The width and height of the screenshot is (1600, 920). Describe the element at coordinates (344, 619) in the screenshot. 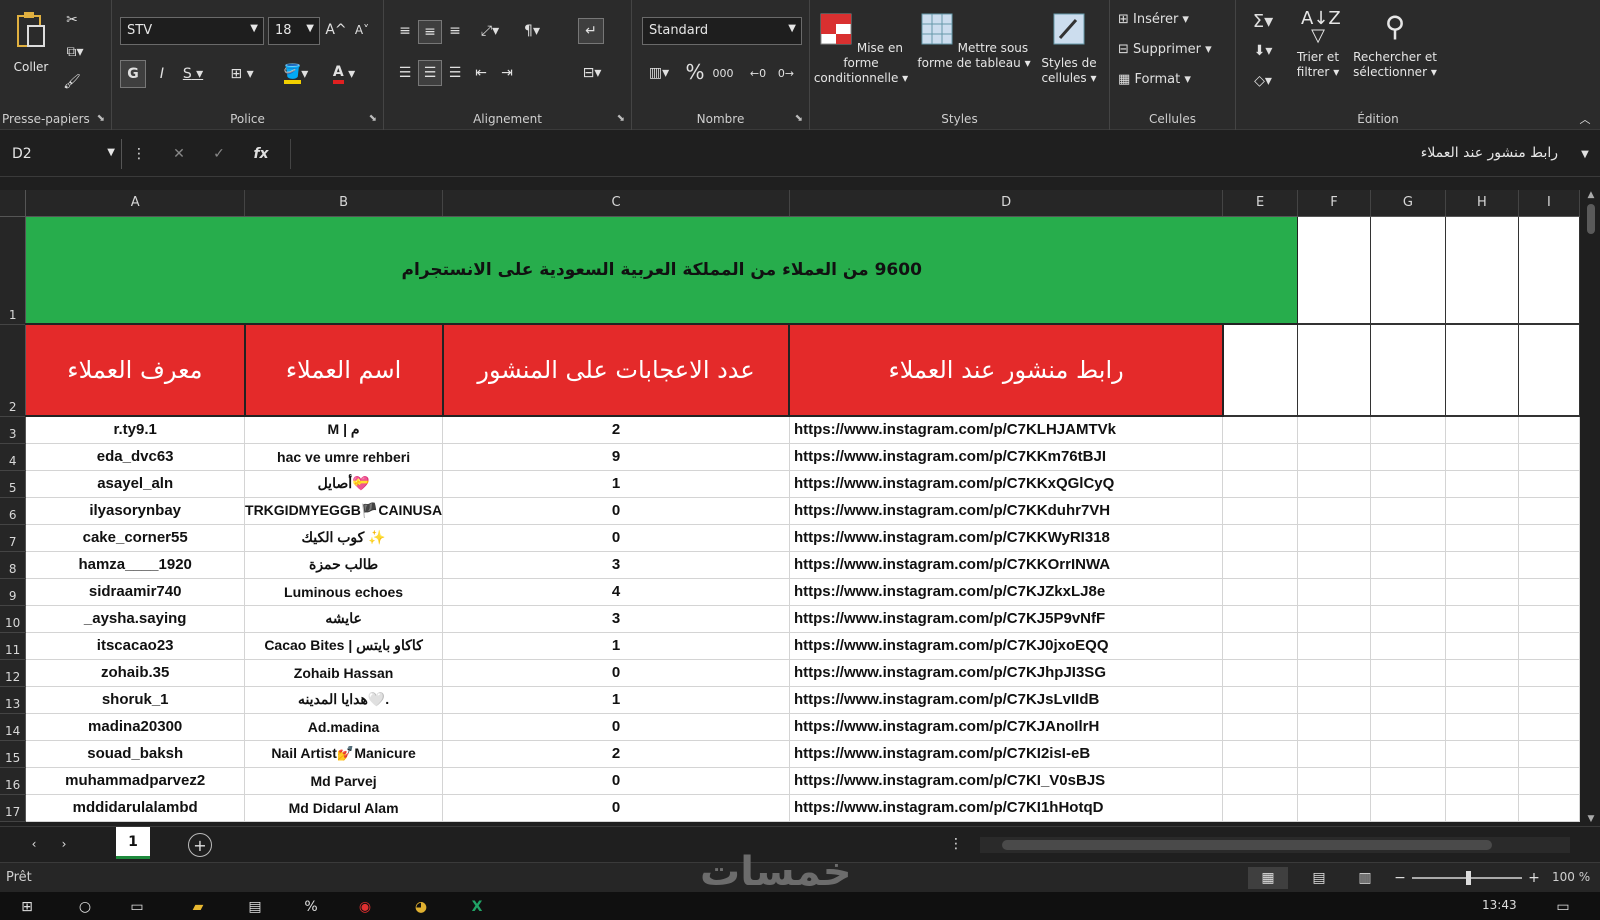

I see `cell-customer-name: عايشه` at that location.